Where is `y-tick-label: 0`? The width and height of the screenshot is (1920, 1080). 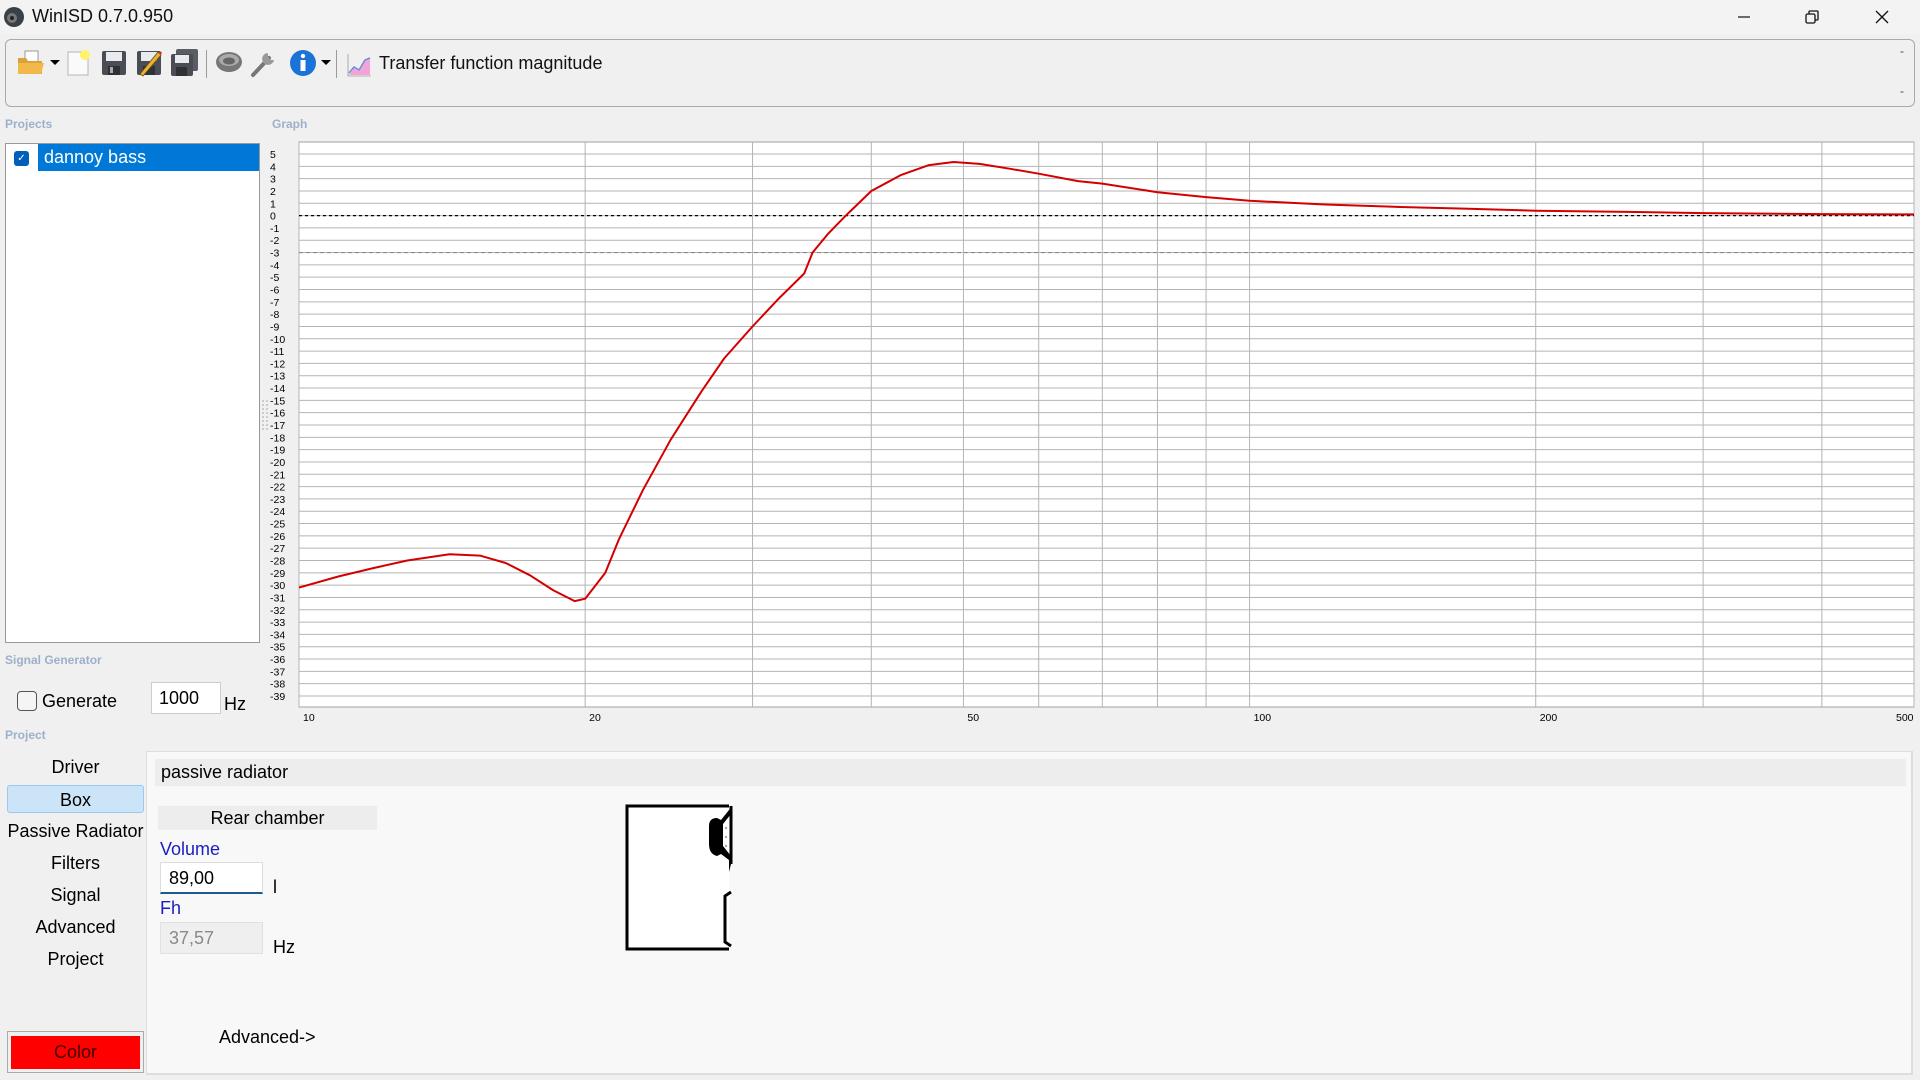
y-tick-label: 0 is located at coordinates (273, 217).